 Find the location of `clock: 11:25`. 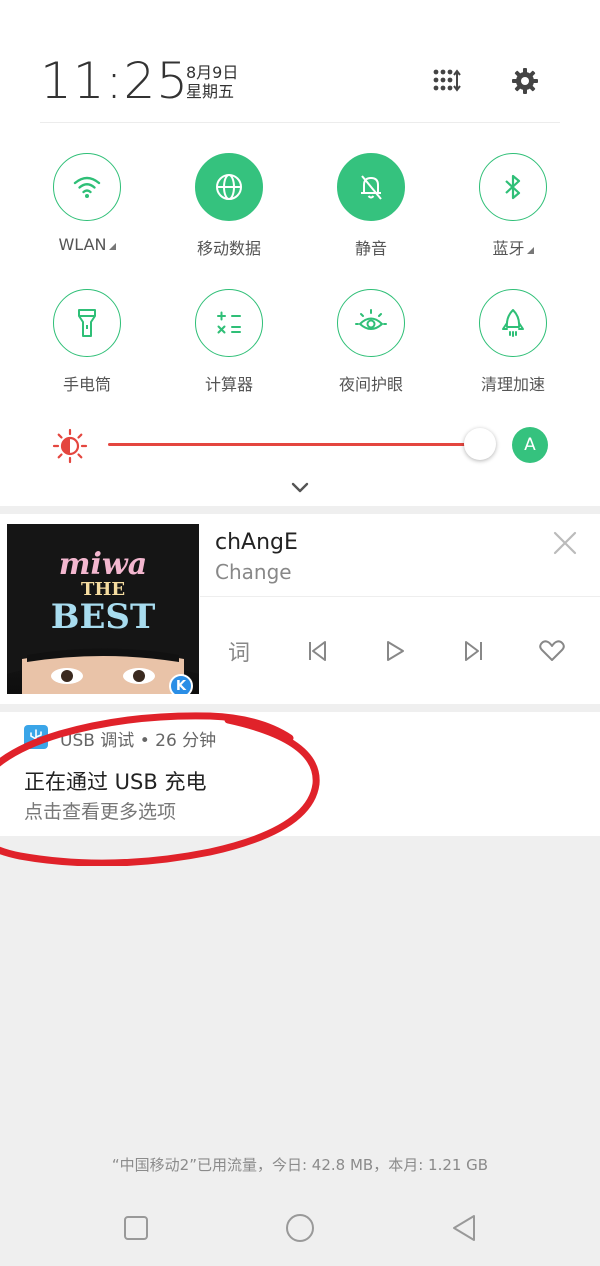

clock: 11:25 is located at coordinates (115, 81).